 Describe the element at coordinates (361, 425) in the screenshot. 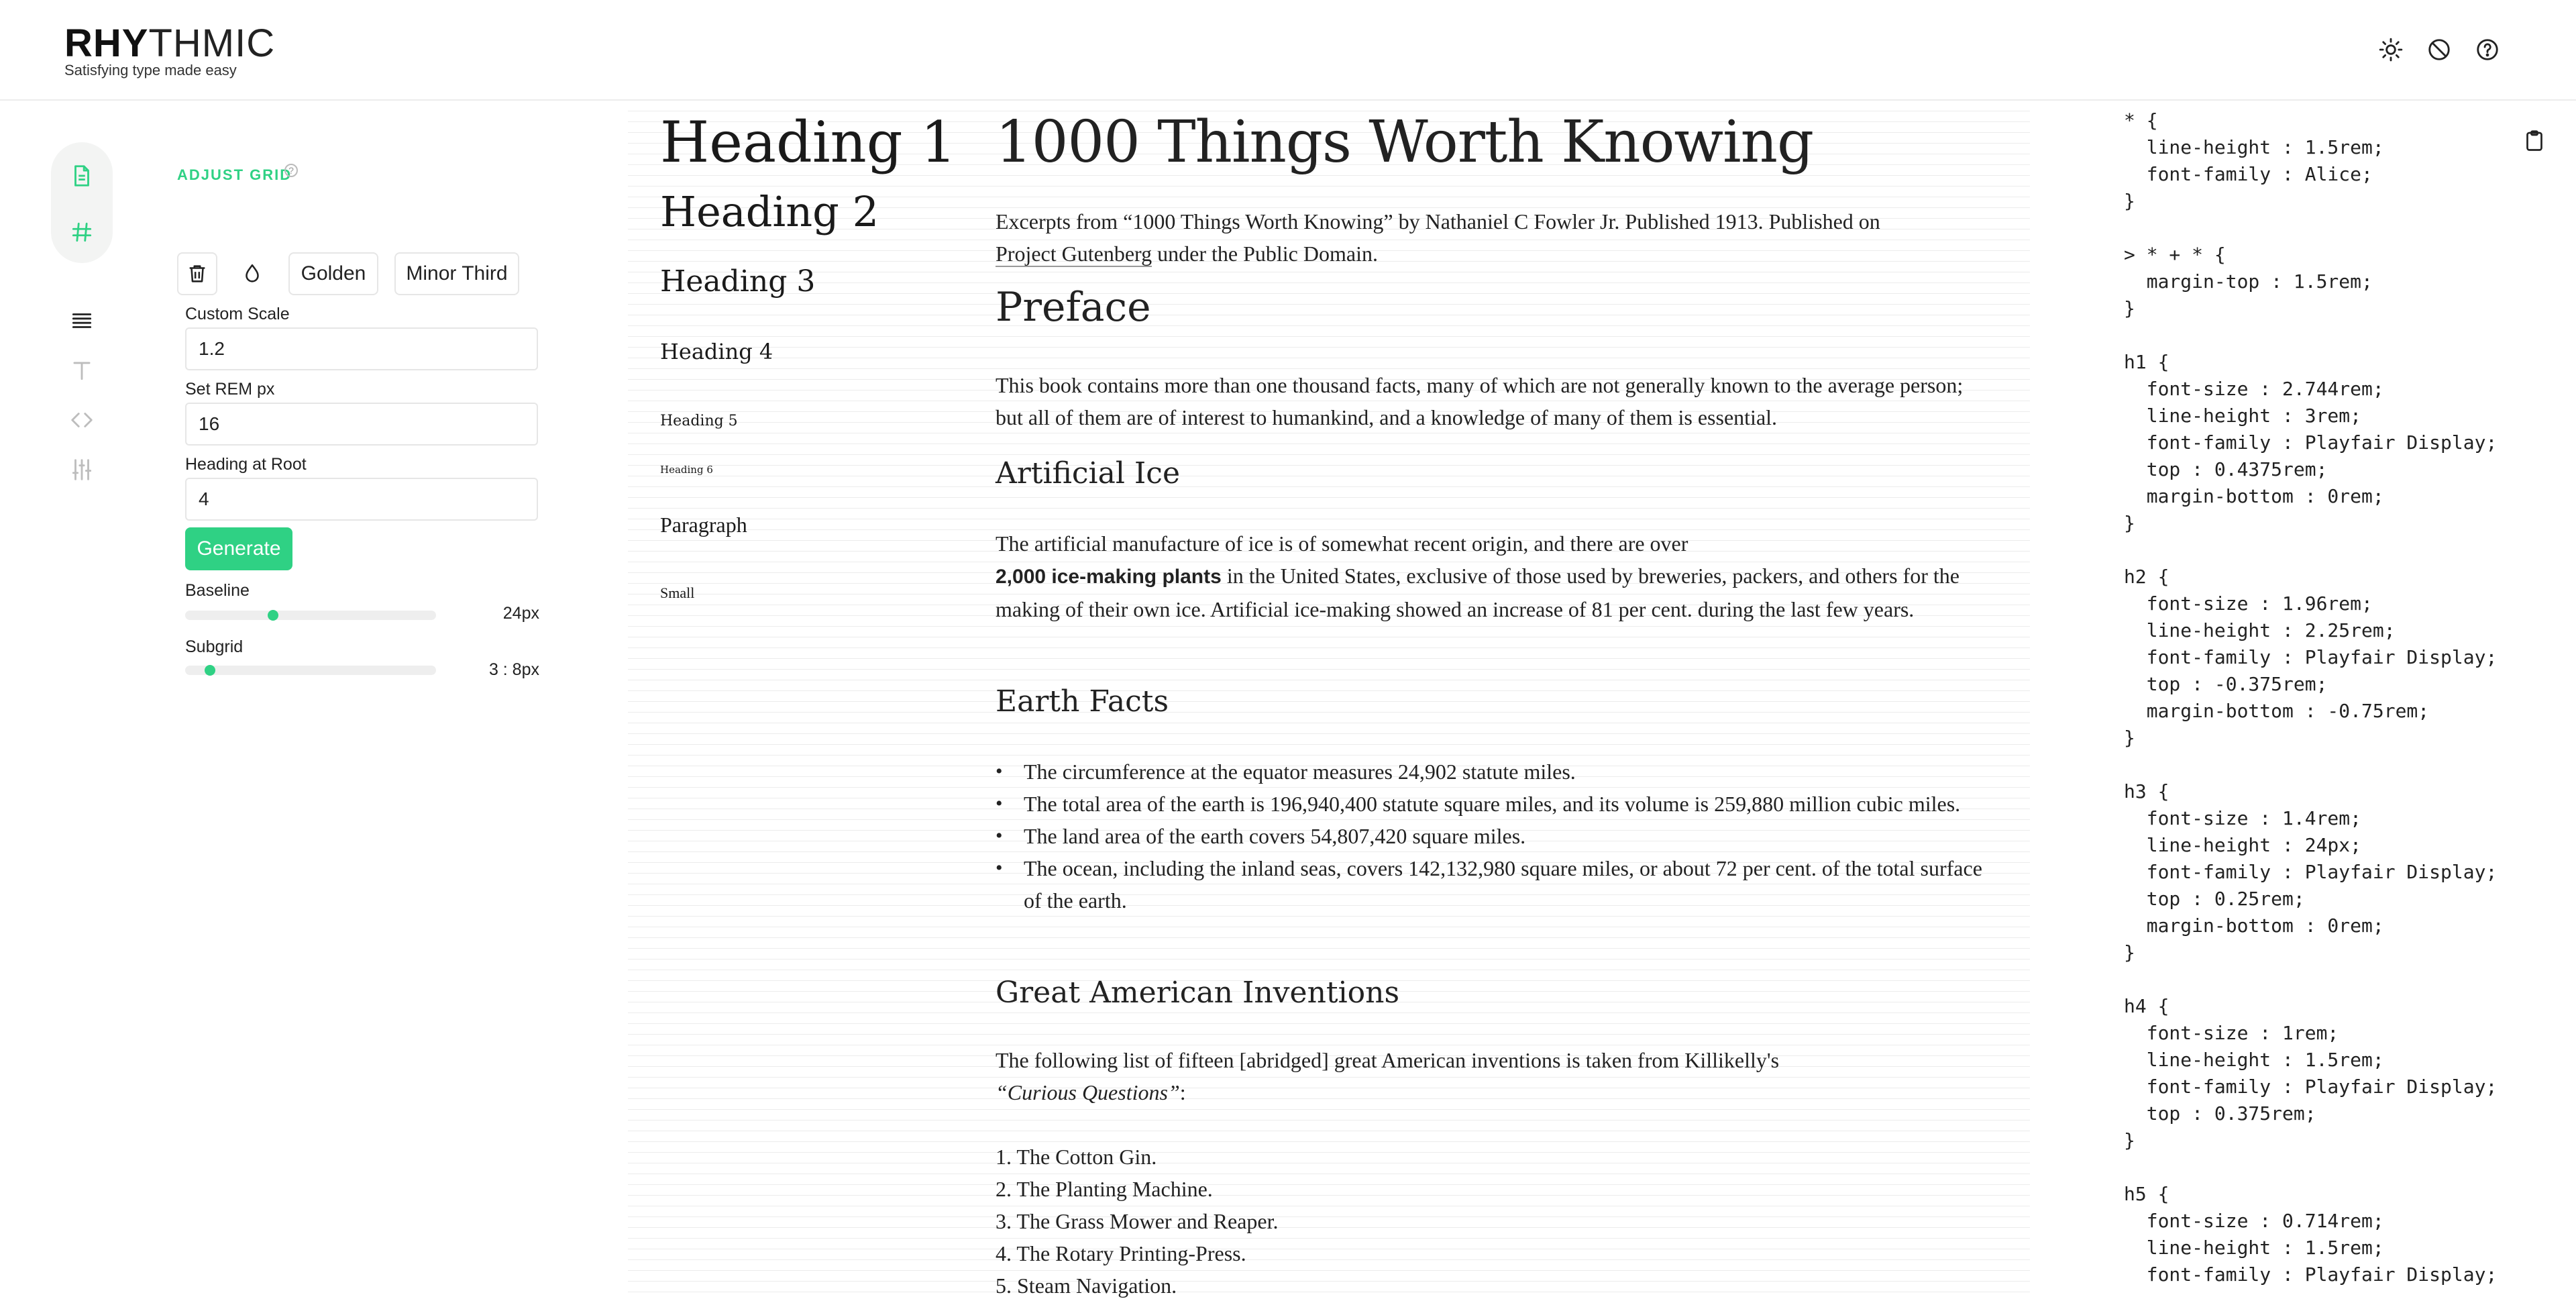

I see `rem-px-input: 16` at that location.